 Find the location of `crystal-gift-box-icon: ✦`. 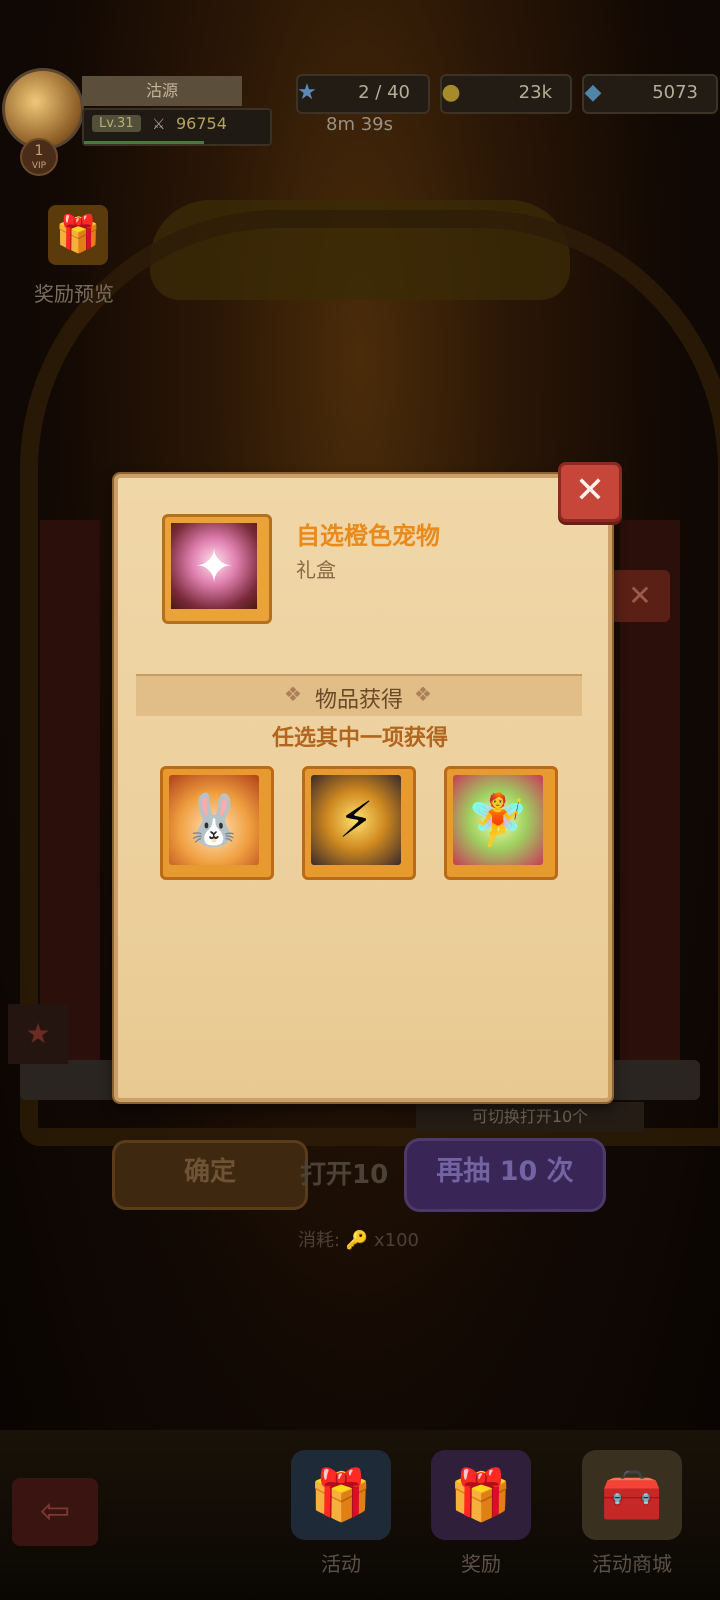

crystal-gift-box-icon: ✦ is located at coordinates (214, 566).